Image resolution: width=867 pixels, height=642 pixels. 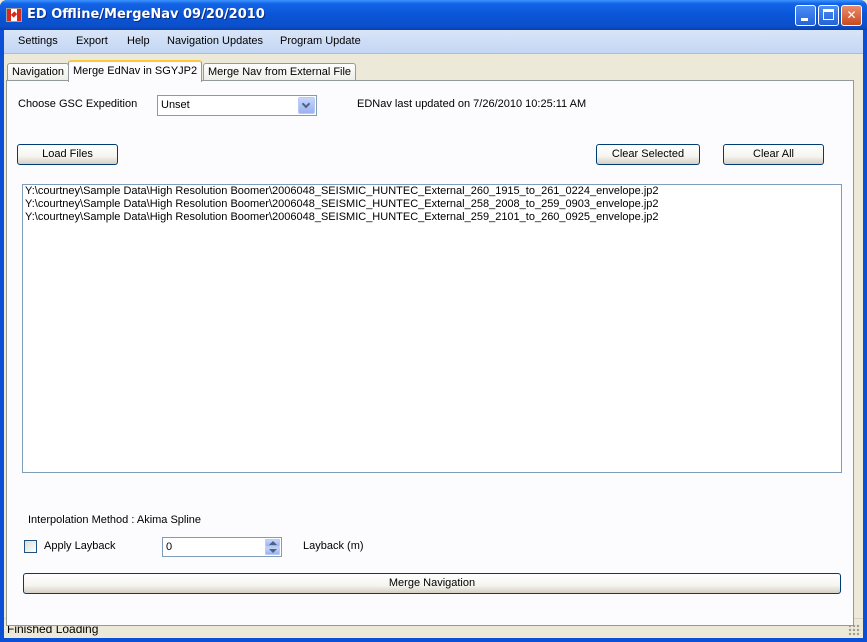 What do you see at coordinates (773, 154) in the screenshot?
I see `clear-all-button: Clear All` at bounding box center [773, 154].